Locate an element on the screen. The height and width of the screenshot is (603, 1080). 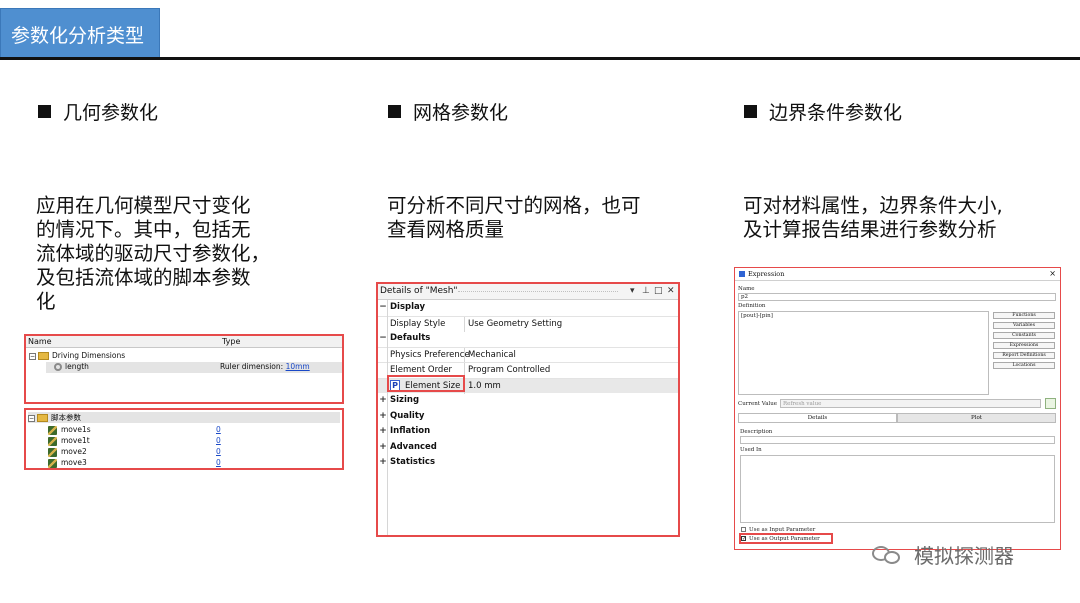
mesh-section-row: − Display is located at coordinates (528, 307).